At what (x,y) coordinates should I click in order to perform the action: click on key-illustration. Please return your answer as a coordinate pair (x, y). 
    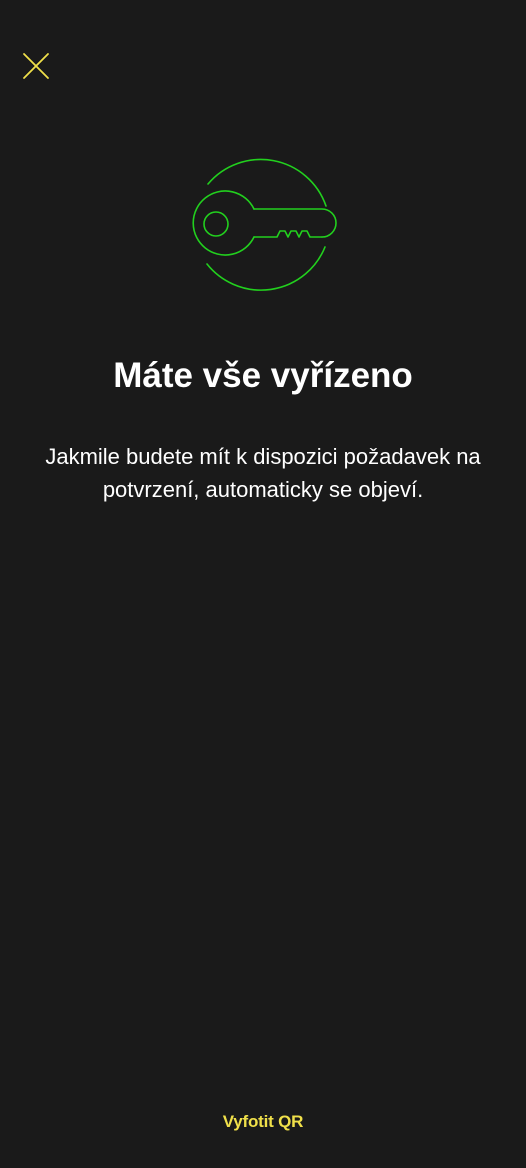
    Looking at the image, I should click on (263, 225).